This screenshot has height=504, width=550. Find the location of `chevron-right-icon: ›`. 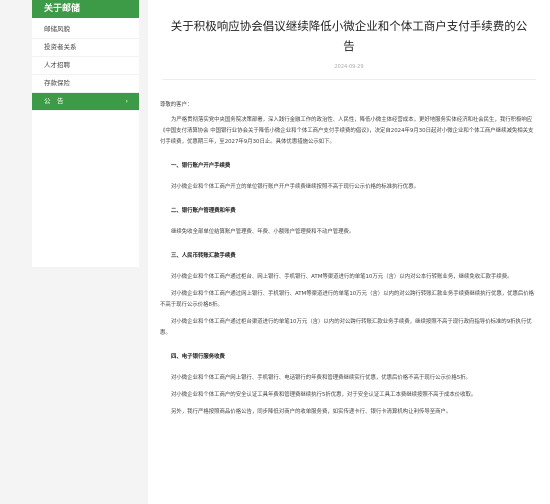

chevron-right-icon: › is located at coordinates (126, 101).